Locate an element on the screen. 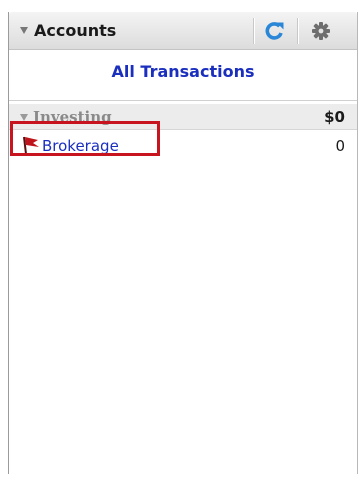 The width and height of the screenshot is (361, 477). settings-button is located at coordinates (321, 31).